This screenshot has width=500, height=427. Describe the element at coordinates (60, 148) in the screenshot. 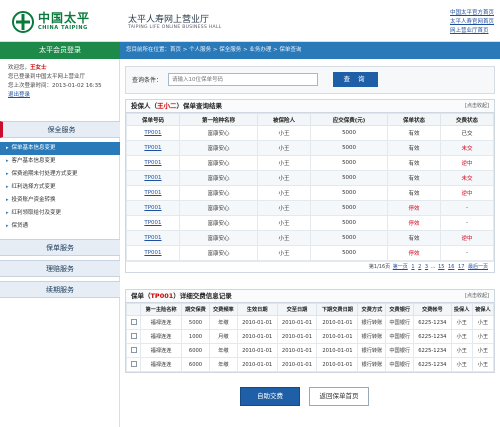

I see `submenu-policy-basic-info: ▸ 保单基本信息变更` at that location.